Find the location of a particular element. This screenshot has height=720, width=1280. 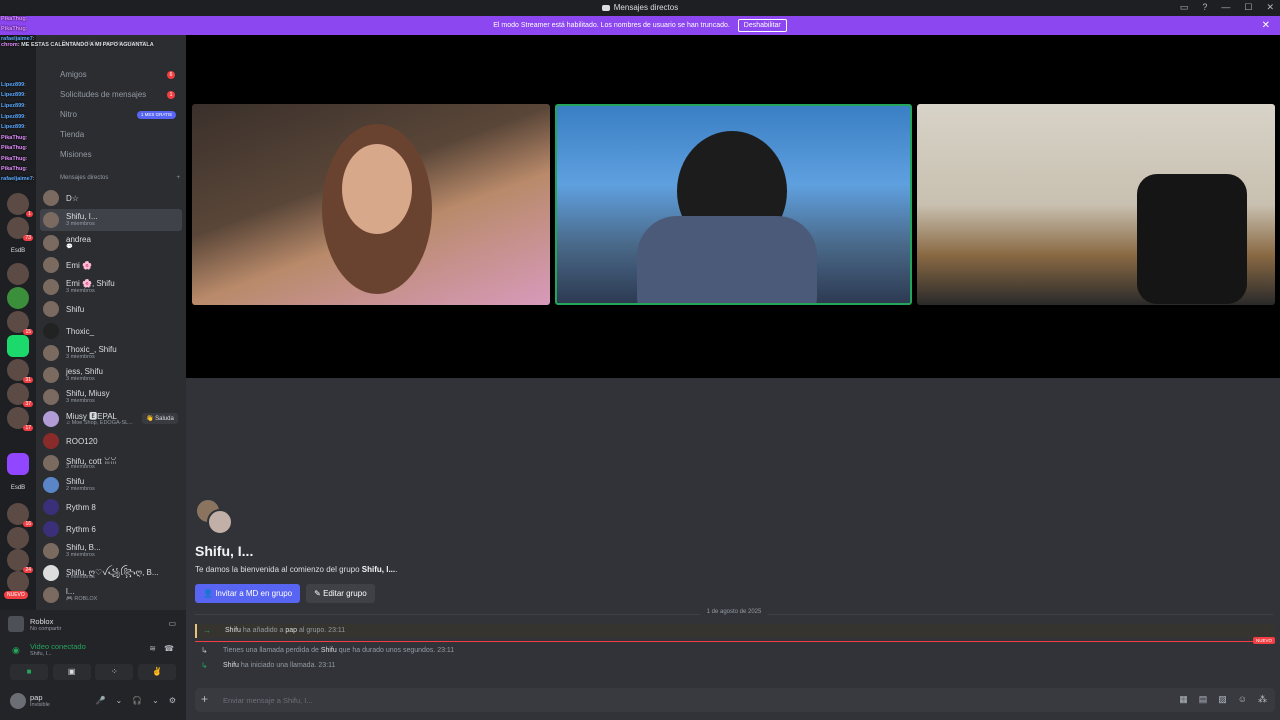

invite-button: 👤 Invitar a MD en grupo is located at coordinates (248, 593).